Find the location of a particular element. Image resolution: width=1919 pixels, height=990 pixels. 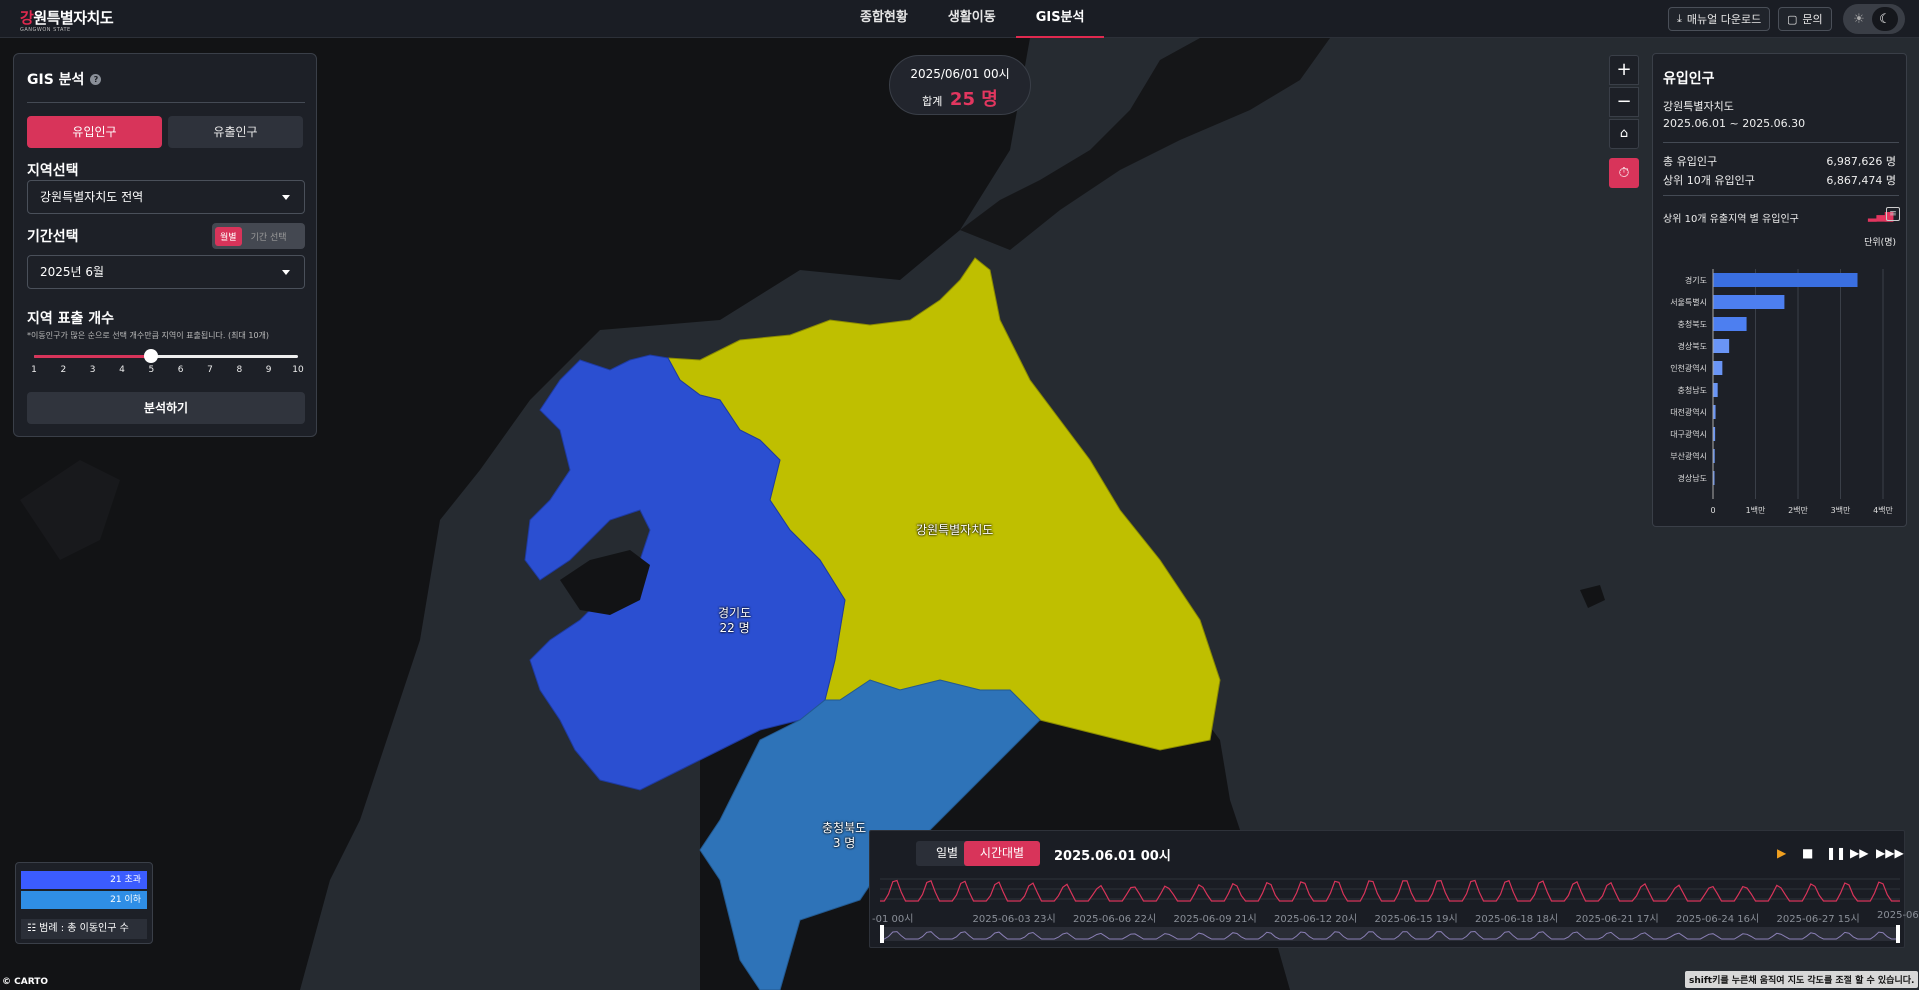

map-hint: shift키를 누른채 움직여 지도 각도를 조절 할 수 있습니다. is located at coordinates (1802, 979).